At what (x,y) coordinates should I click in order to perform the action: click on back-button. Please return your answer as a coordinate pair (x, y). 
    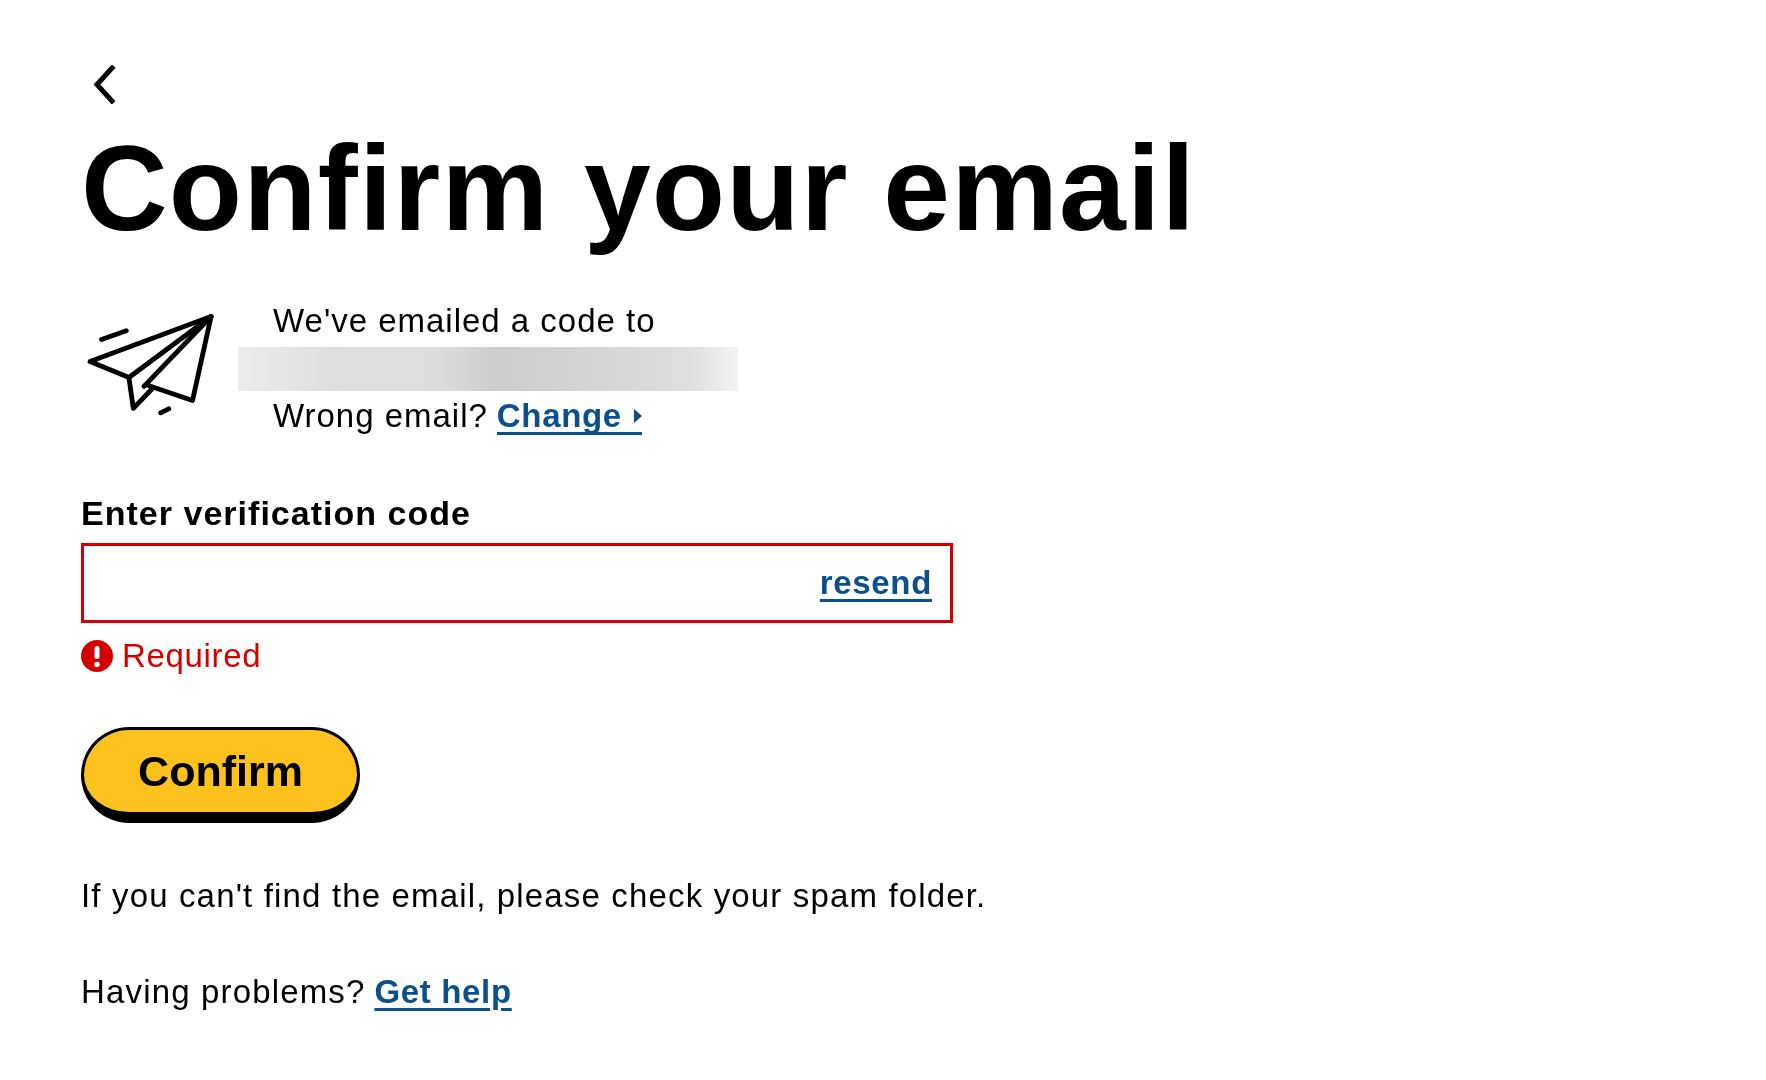
    Looking at the image, I should click on (104, 84).